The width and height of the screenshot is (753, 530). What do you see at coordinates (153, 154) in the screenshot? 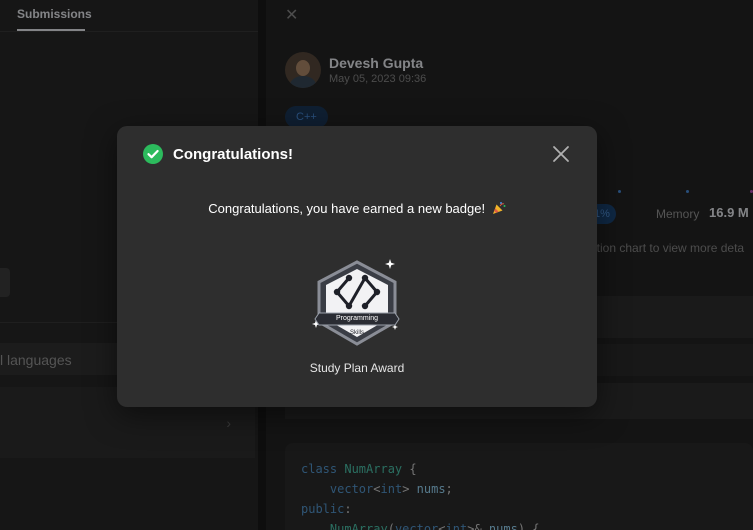
I see `check-circle-icon` at bounding box center [153, 154].